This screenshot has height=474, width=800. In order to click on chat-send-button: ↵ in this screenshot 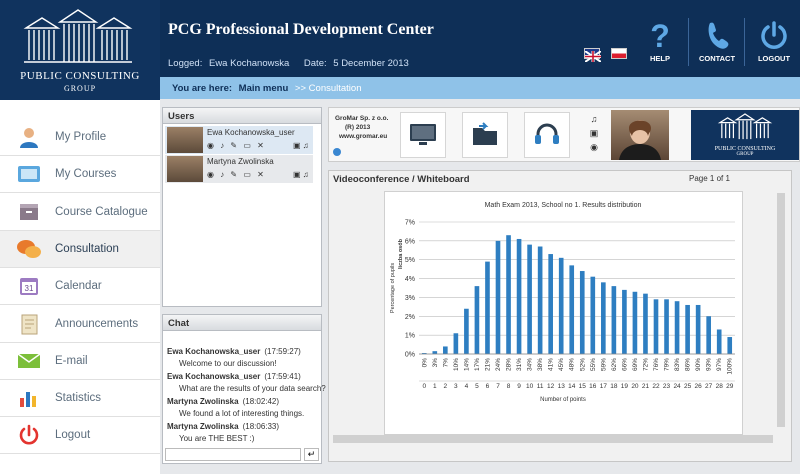, I will do `click(311, 454)`.